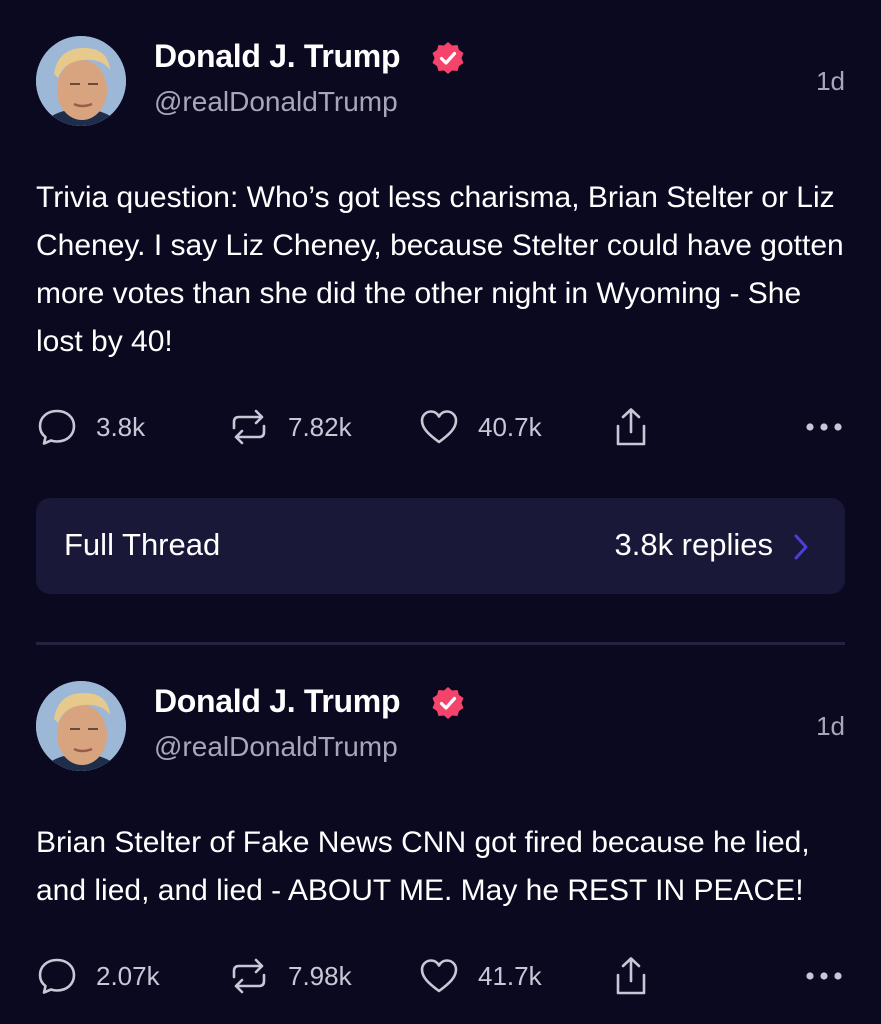 This screenshot has width=881, height=1024. Describe the element at coordinates (320, 426) in the screenshot. I see `repost-count: 7.82k` at that location.